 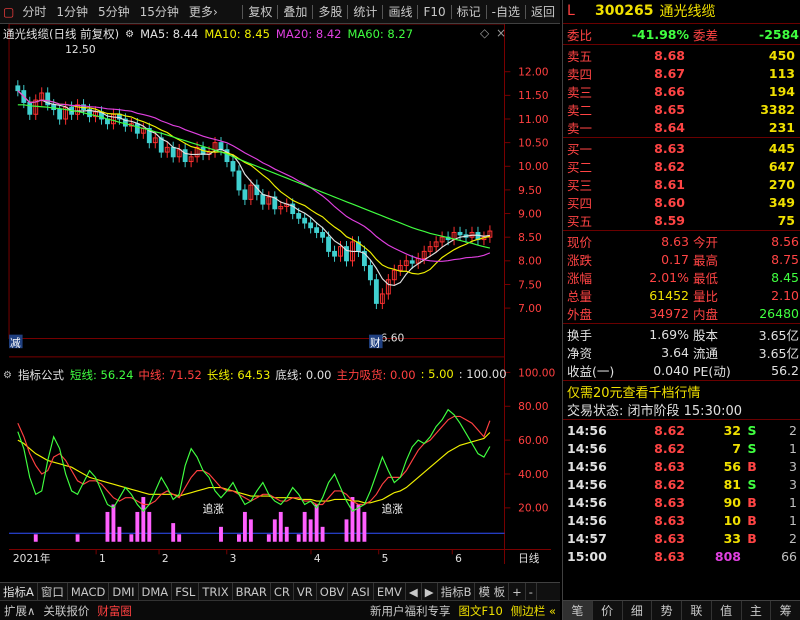 I want to click on stats-button: 统计, so click(x=365, y=12).